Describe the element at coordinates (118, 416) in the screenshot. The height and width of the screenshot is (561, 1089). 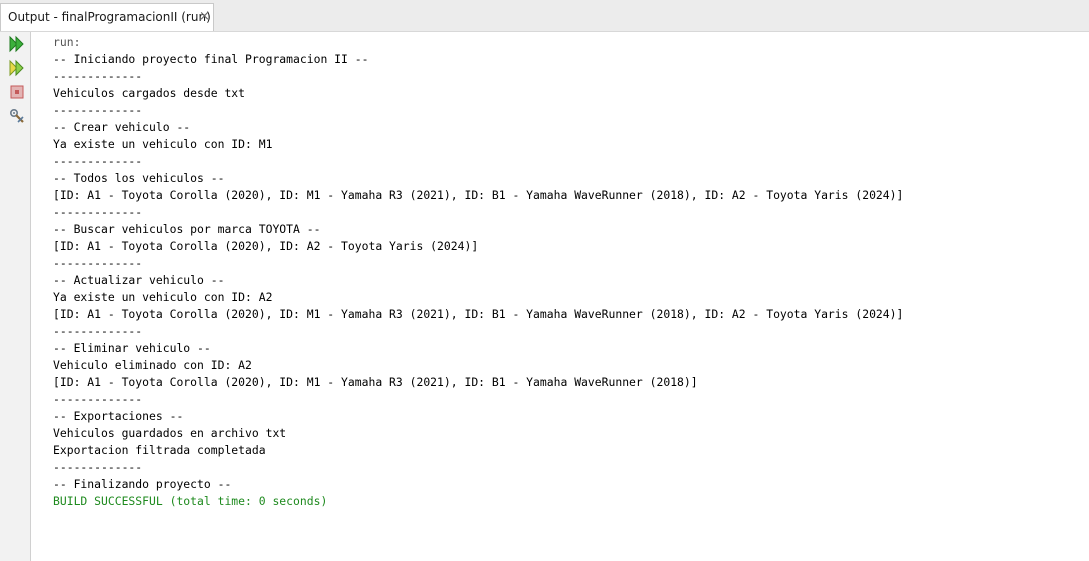
I see `console-line: -- Exportaciones --` at that location.